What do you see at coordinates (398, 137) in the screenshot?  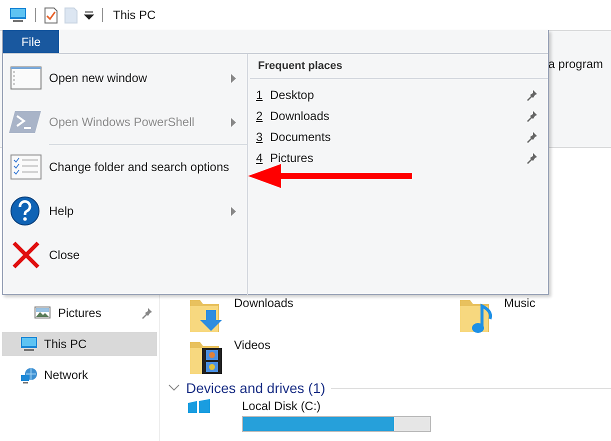 I see `recent-place-item: 3 Documents` at bounding box center [398, 137].